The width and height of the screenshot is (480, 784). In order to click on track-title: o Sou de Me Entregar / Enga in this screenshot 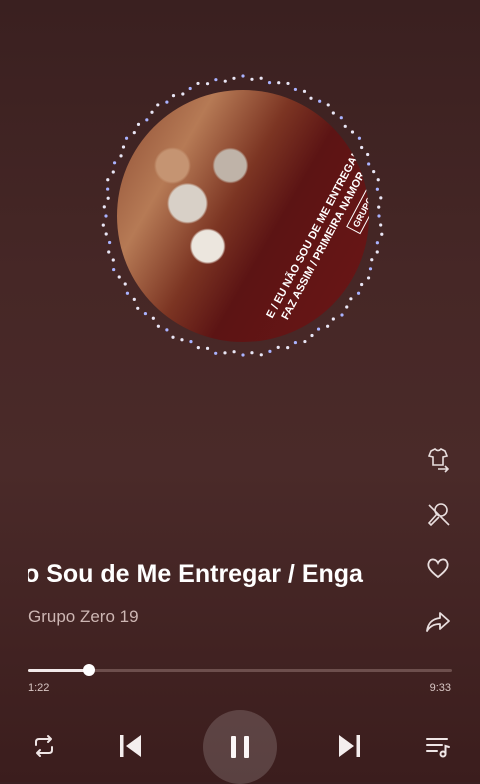, I will do `click(195, 574)`.